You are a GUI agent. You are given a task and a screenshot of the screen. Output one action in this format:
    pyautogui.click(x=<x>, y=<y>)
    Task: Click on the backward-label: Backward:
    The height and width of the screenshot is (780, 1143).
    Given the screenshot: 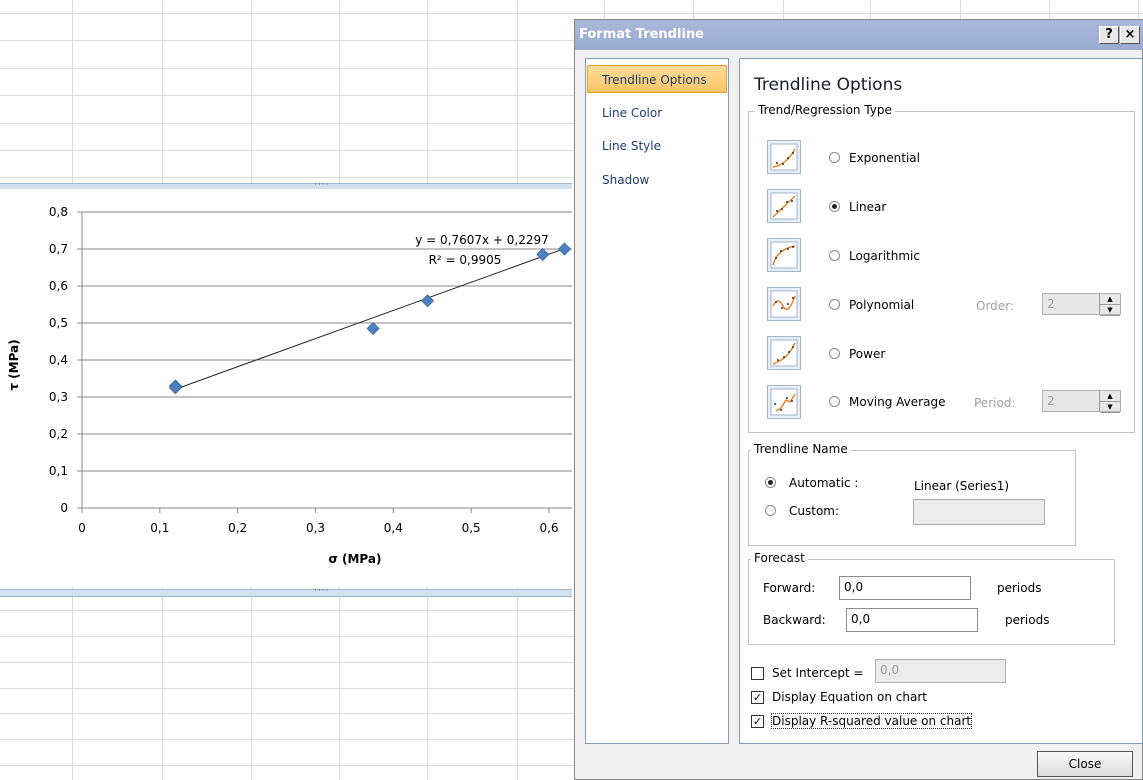 What is the action you would take?
    pyautogui.click(x=794, y=620)
    